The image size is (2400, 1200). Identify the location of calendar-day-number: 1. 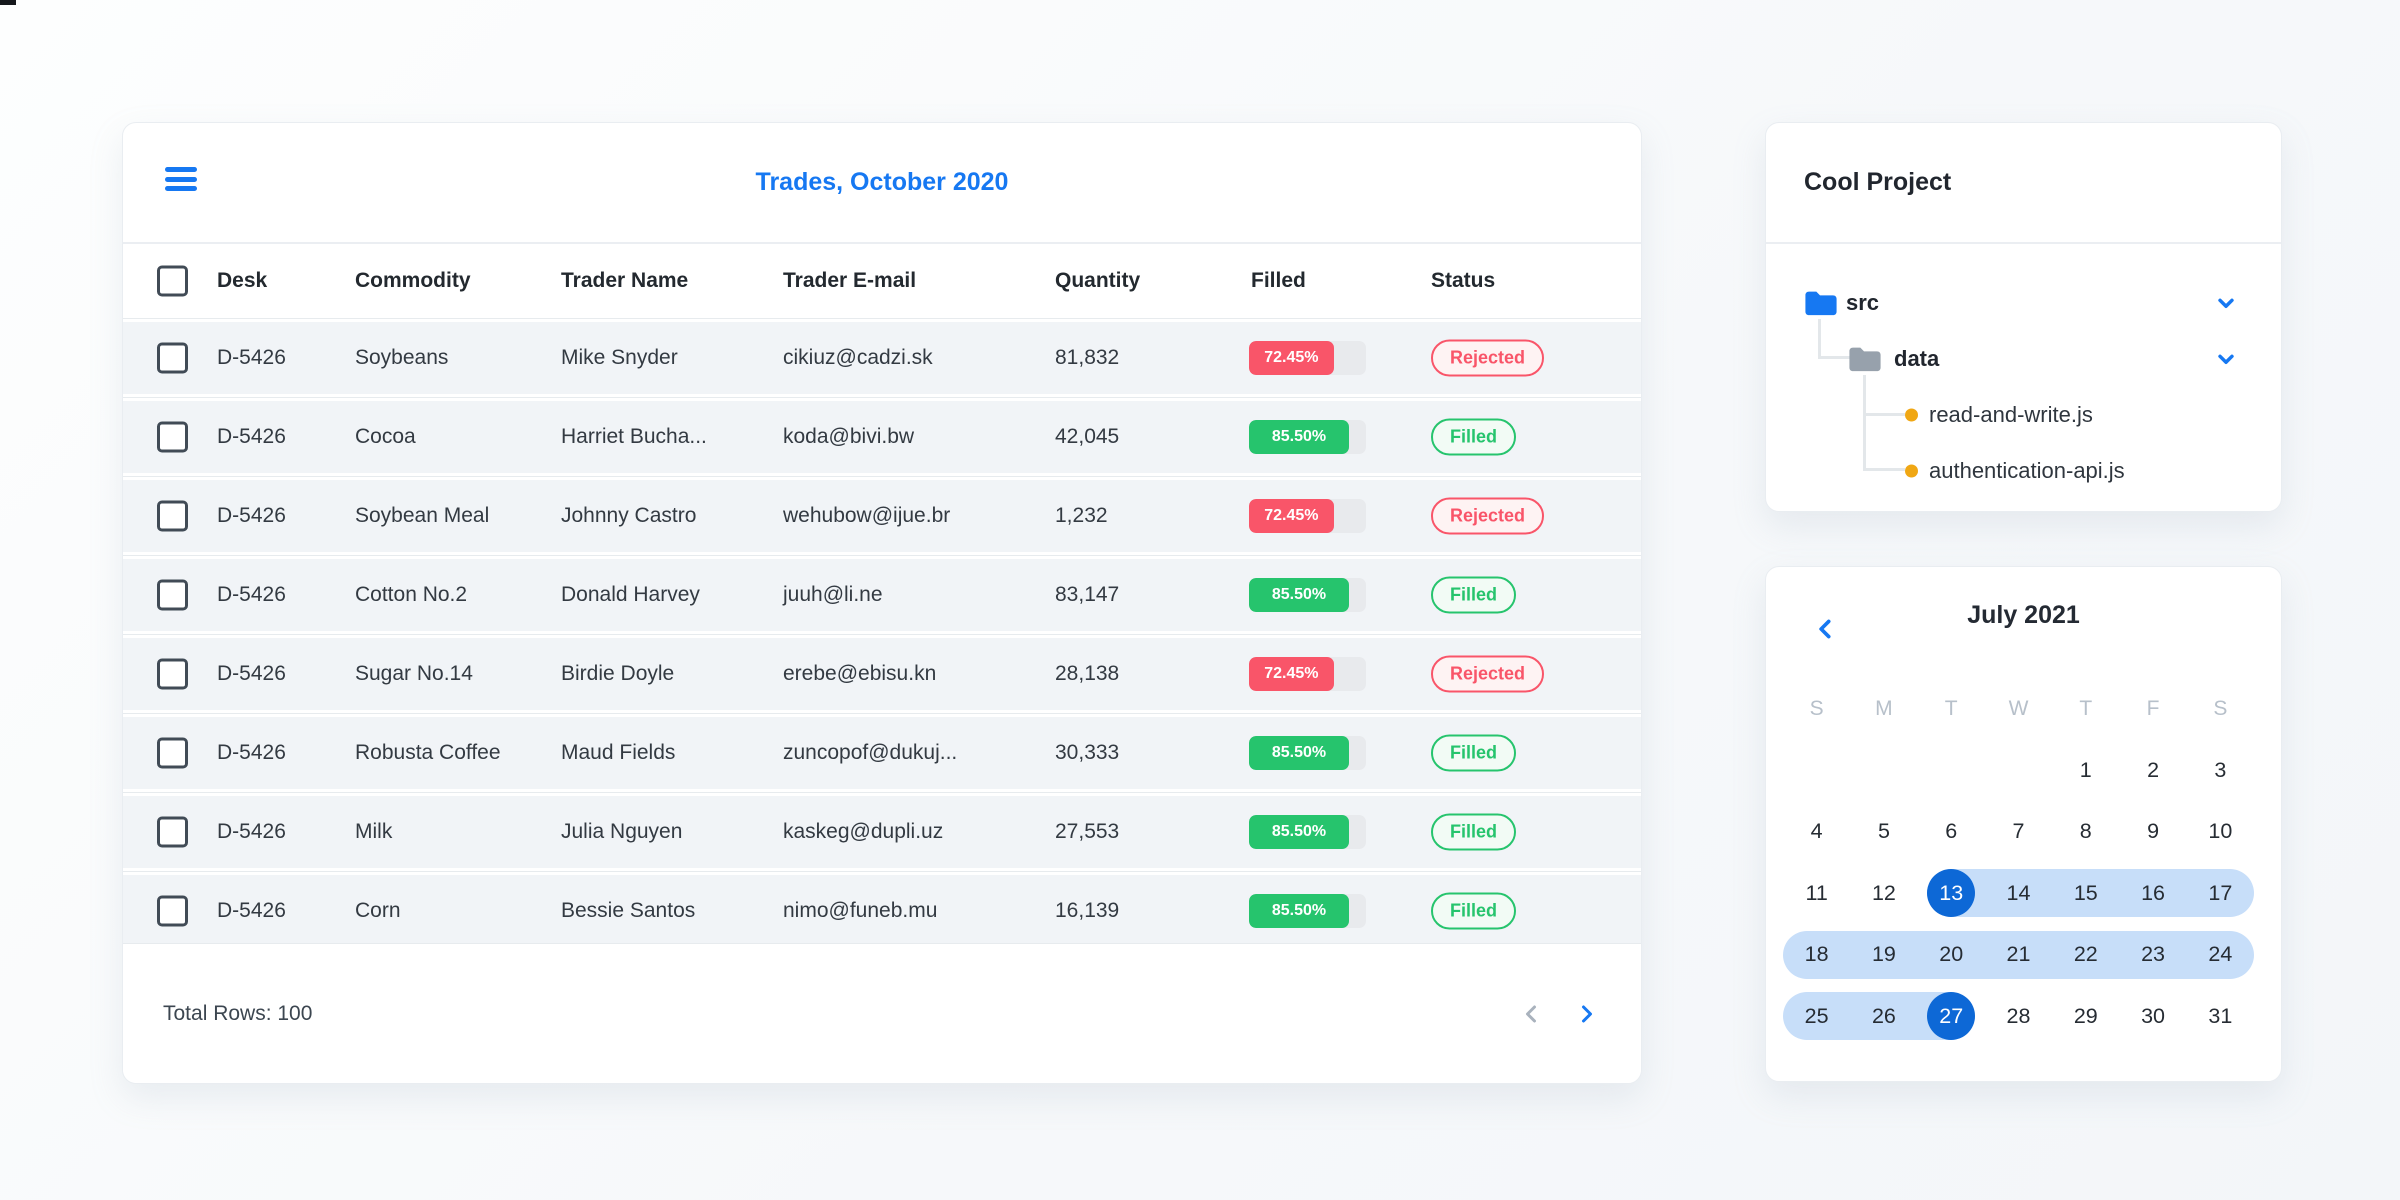
(2085, 769).